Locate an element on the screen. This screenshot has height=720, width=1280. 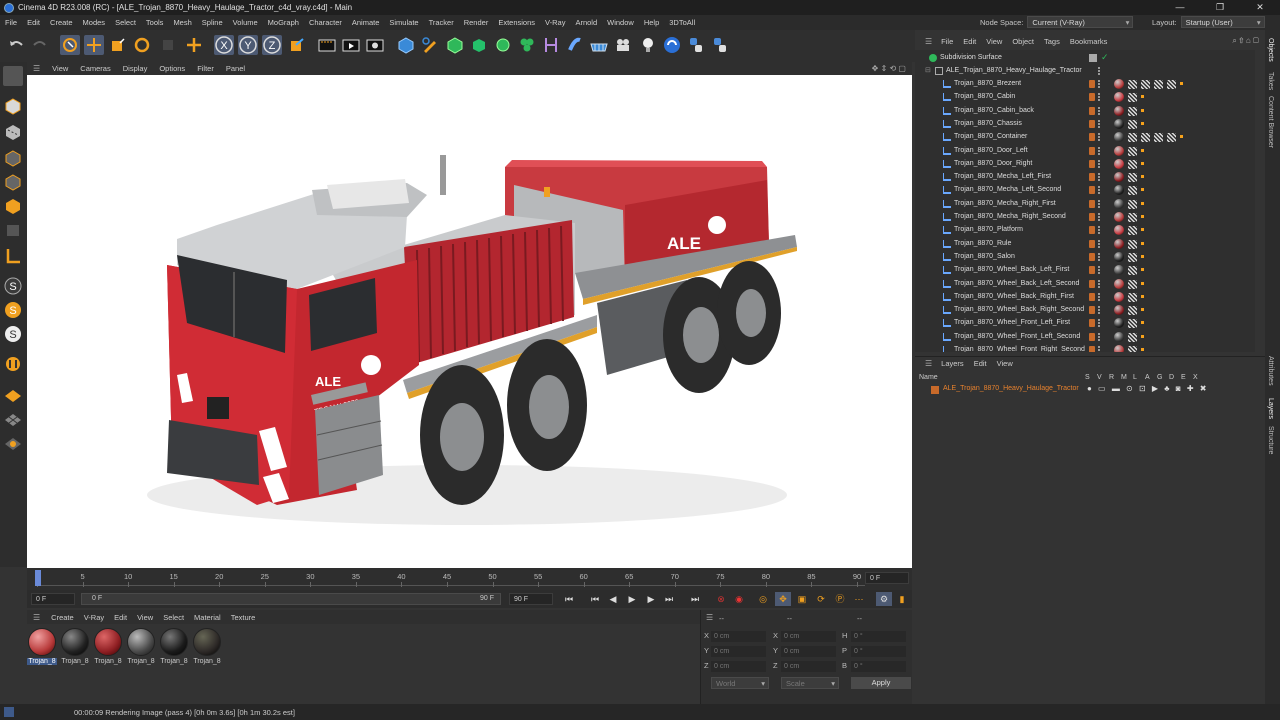
object-row: Trojan_8870_Door_Left is located at coordinates (1085, 151).